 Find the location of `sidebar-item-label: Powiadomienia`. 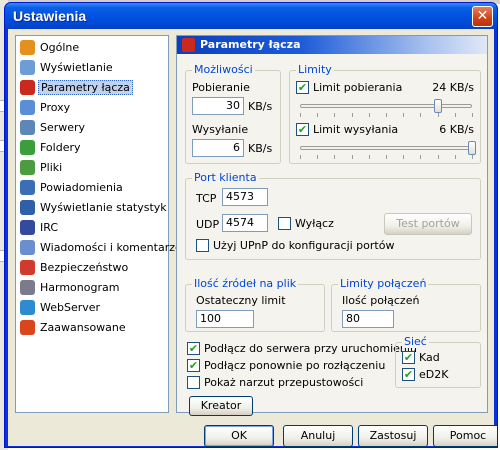

sidebar-item-label: Powiadomienia is located at coordinates (81, 187).